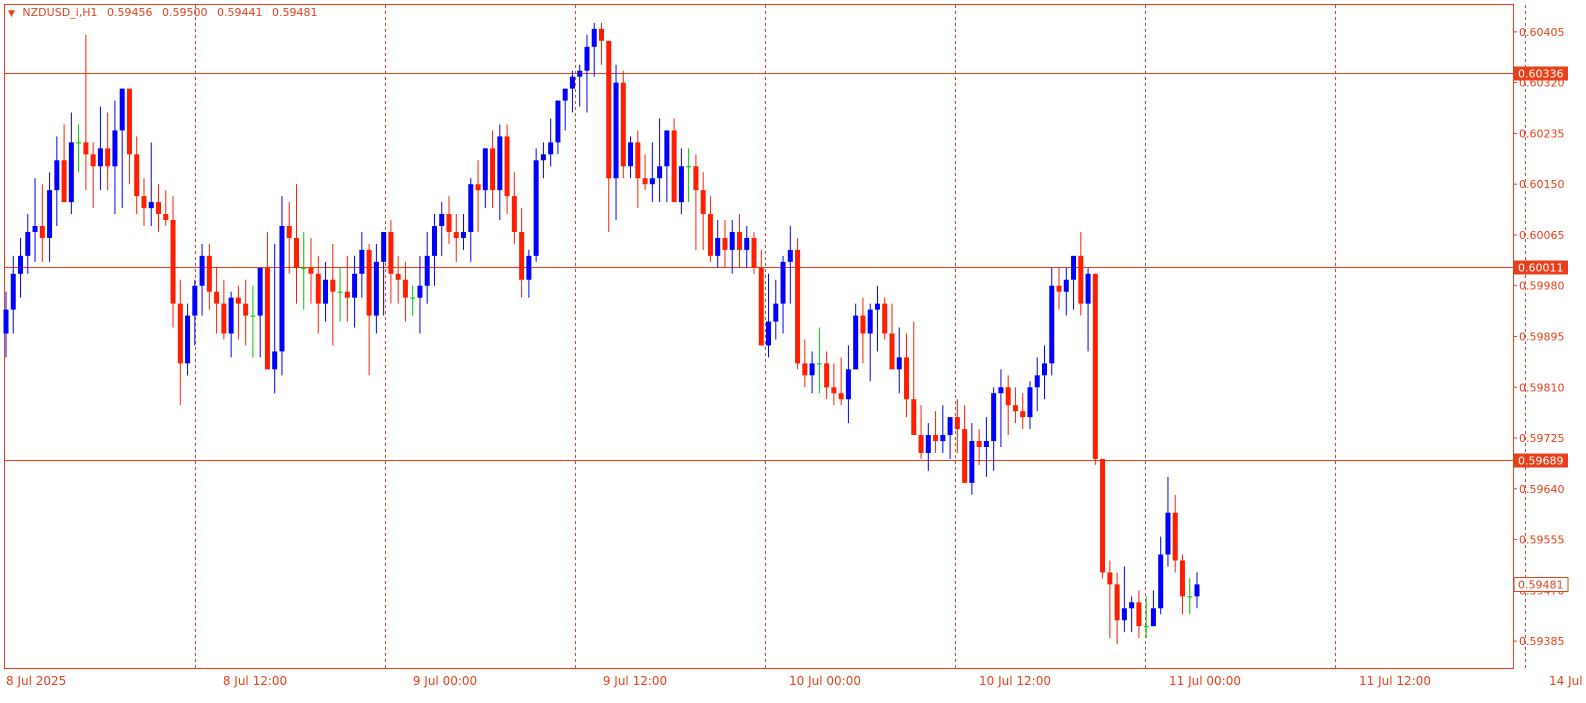 This screenshot has width=1586, height=703. What do you see at coordinates (239, 12) in the screenshot?
I see `ohlc-low: 0.59441` at bounding box center [239, 12].